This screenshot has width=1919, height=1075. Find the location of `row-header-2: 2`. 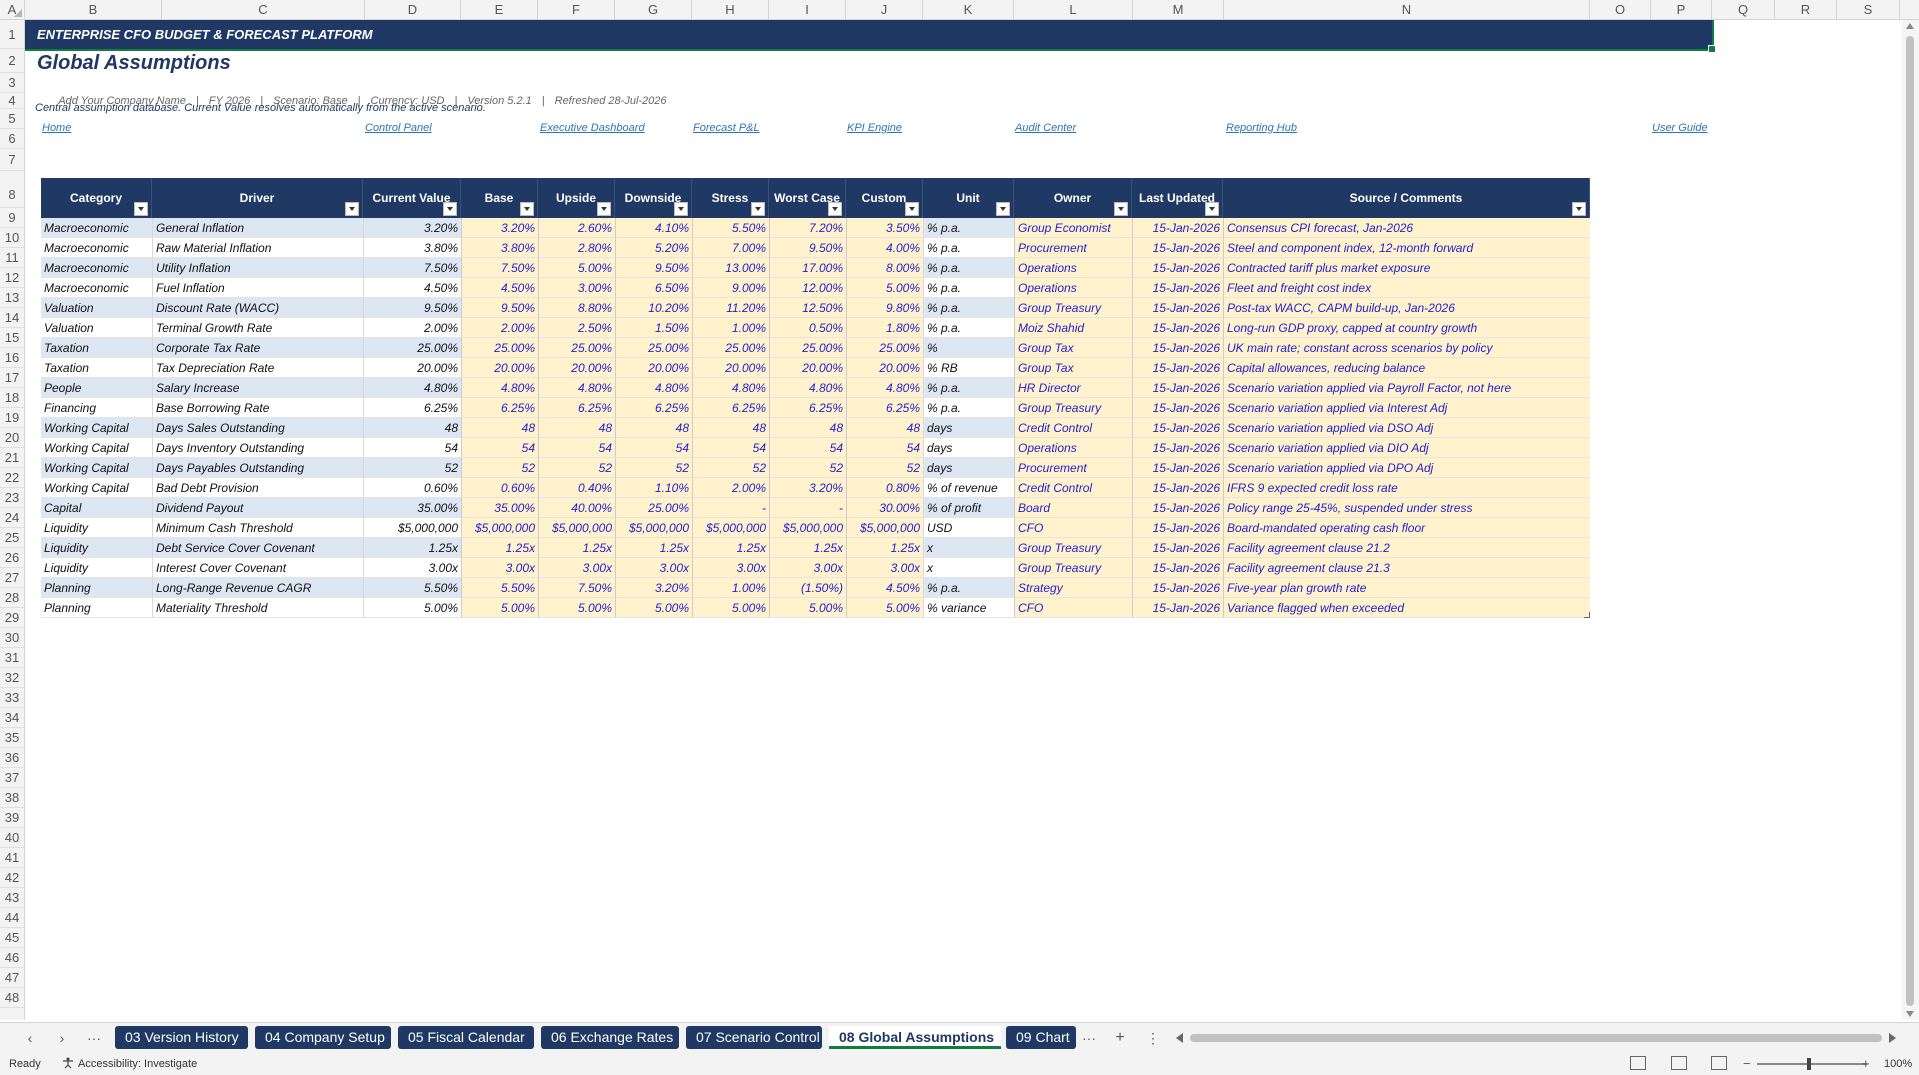

row-header-2: 2 is located at coordinates (12, 61).